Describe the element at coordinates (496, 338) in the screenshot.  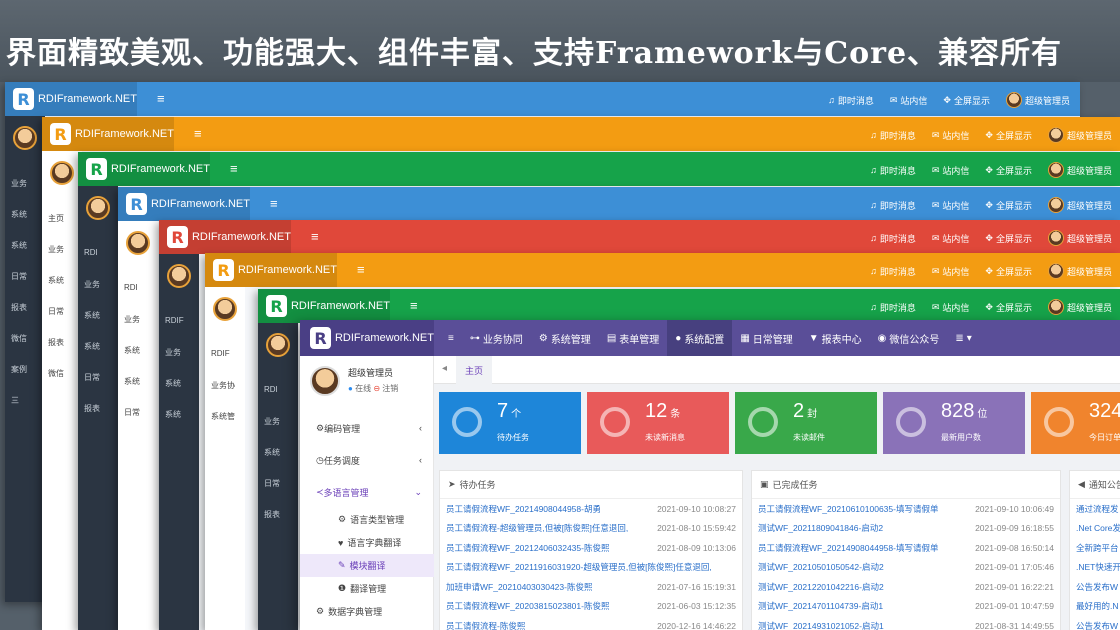
I see `menu-1: ⊶ 业务协同` at that location.